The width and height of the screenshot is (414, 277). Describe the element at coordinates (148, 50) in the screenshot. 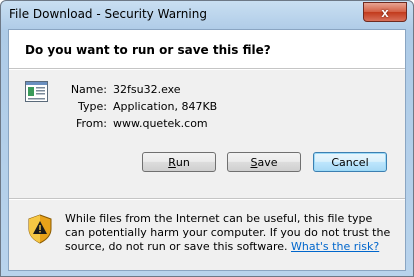

I see `dialog-question: Do you want to run or save this file?` at that location.